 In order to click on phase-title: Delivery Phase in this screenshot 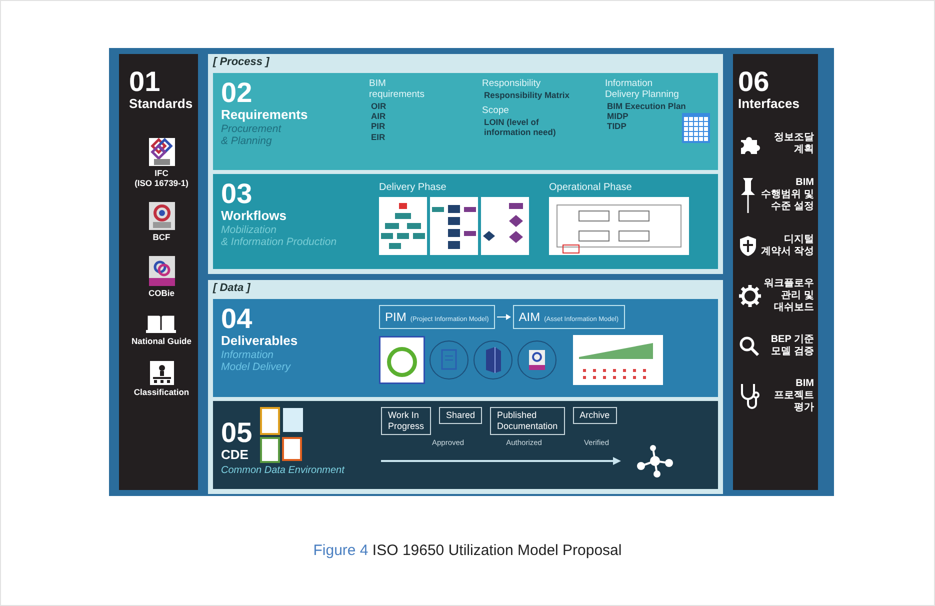, I will do `click(413, 188)`.